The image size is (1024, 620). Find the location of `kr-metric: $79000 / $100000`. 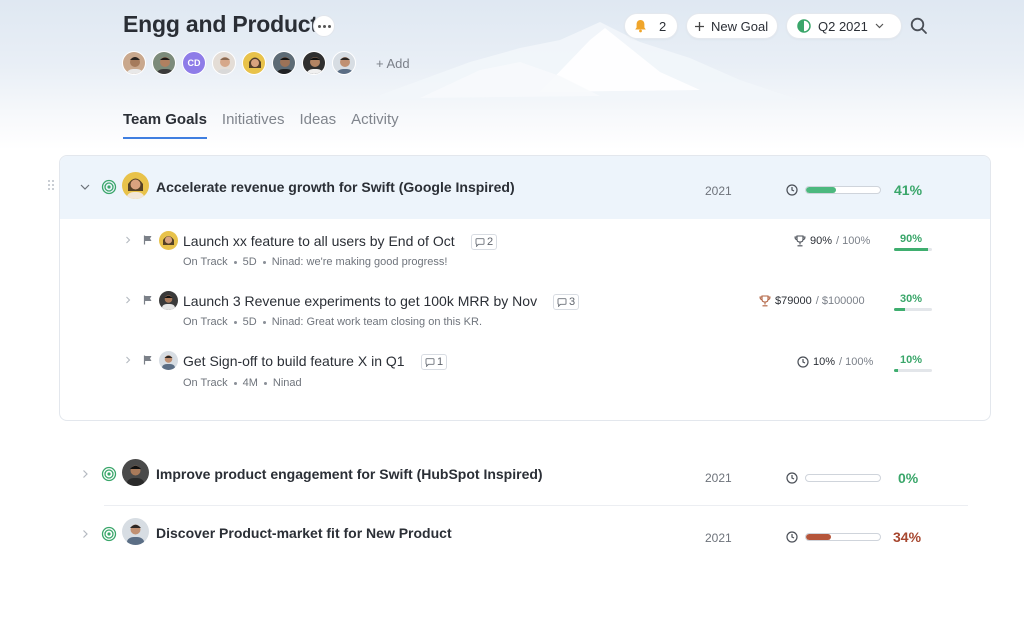

kr-metric: $79000 / $100000 is located at coordinates (812, 301).